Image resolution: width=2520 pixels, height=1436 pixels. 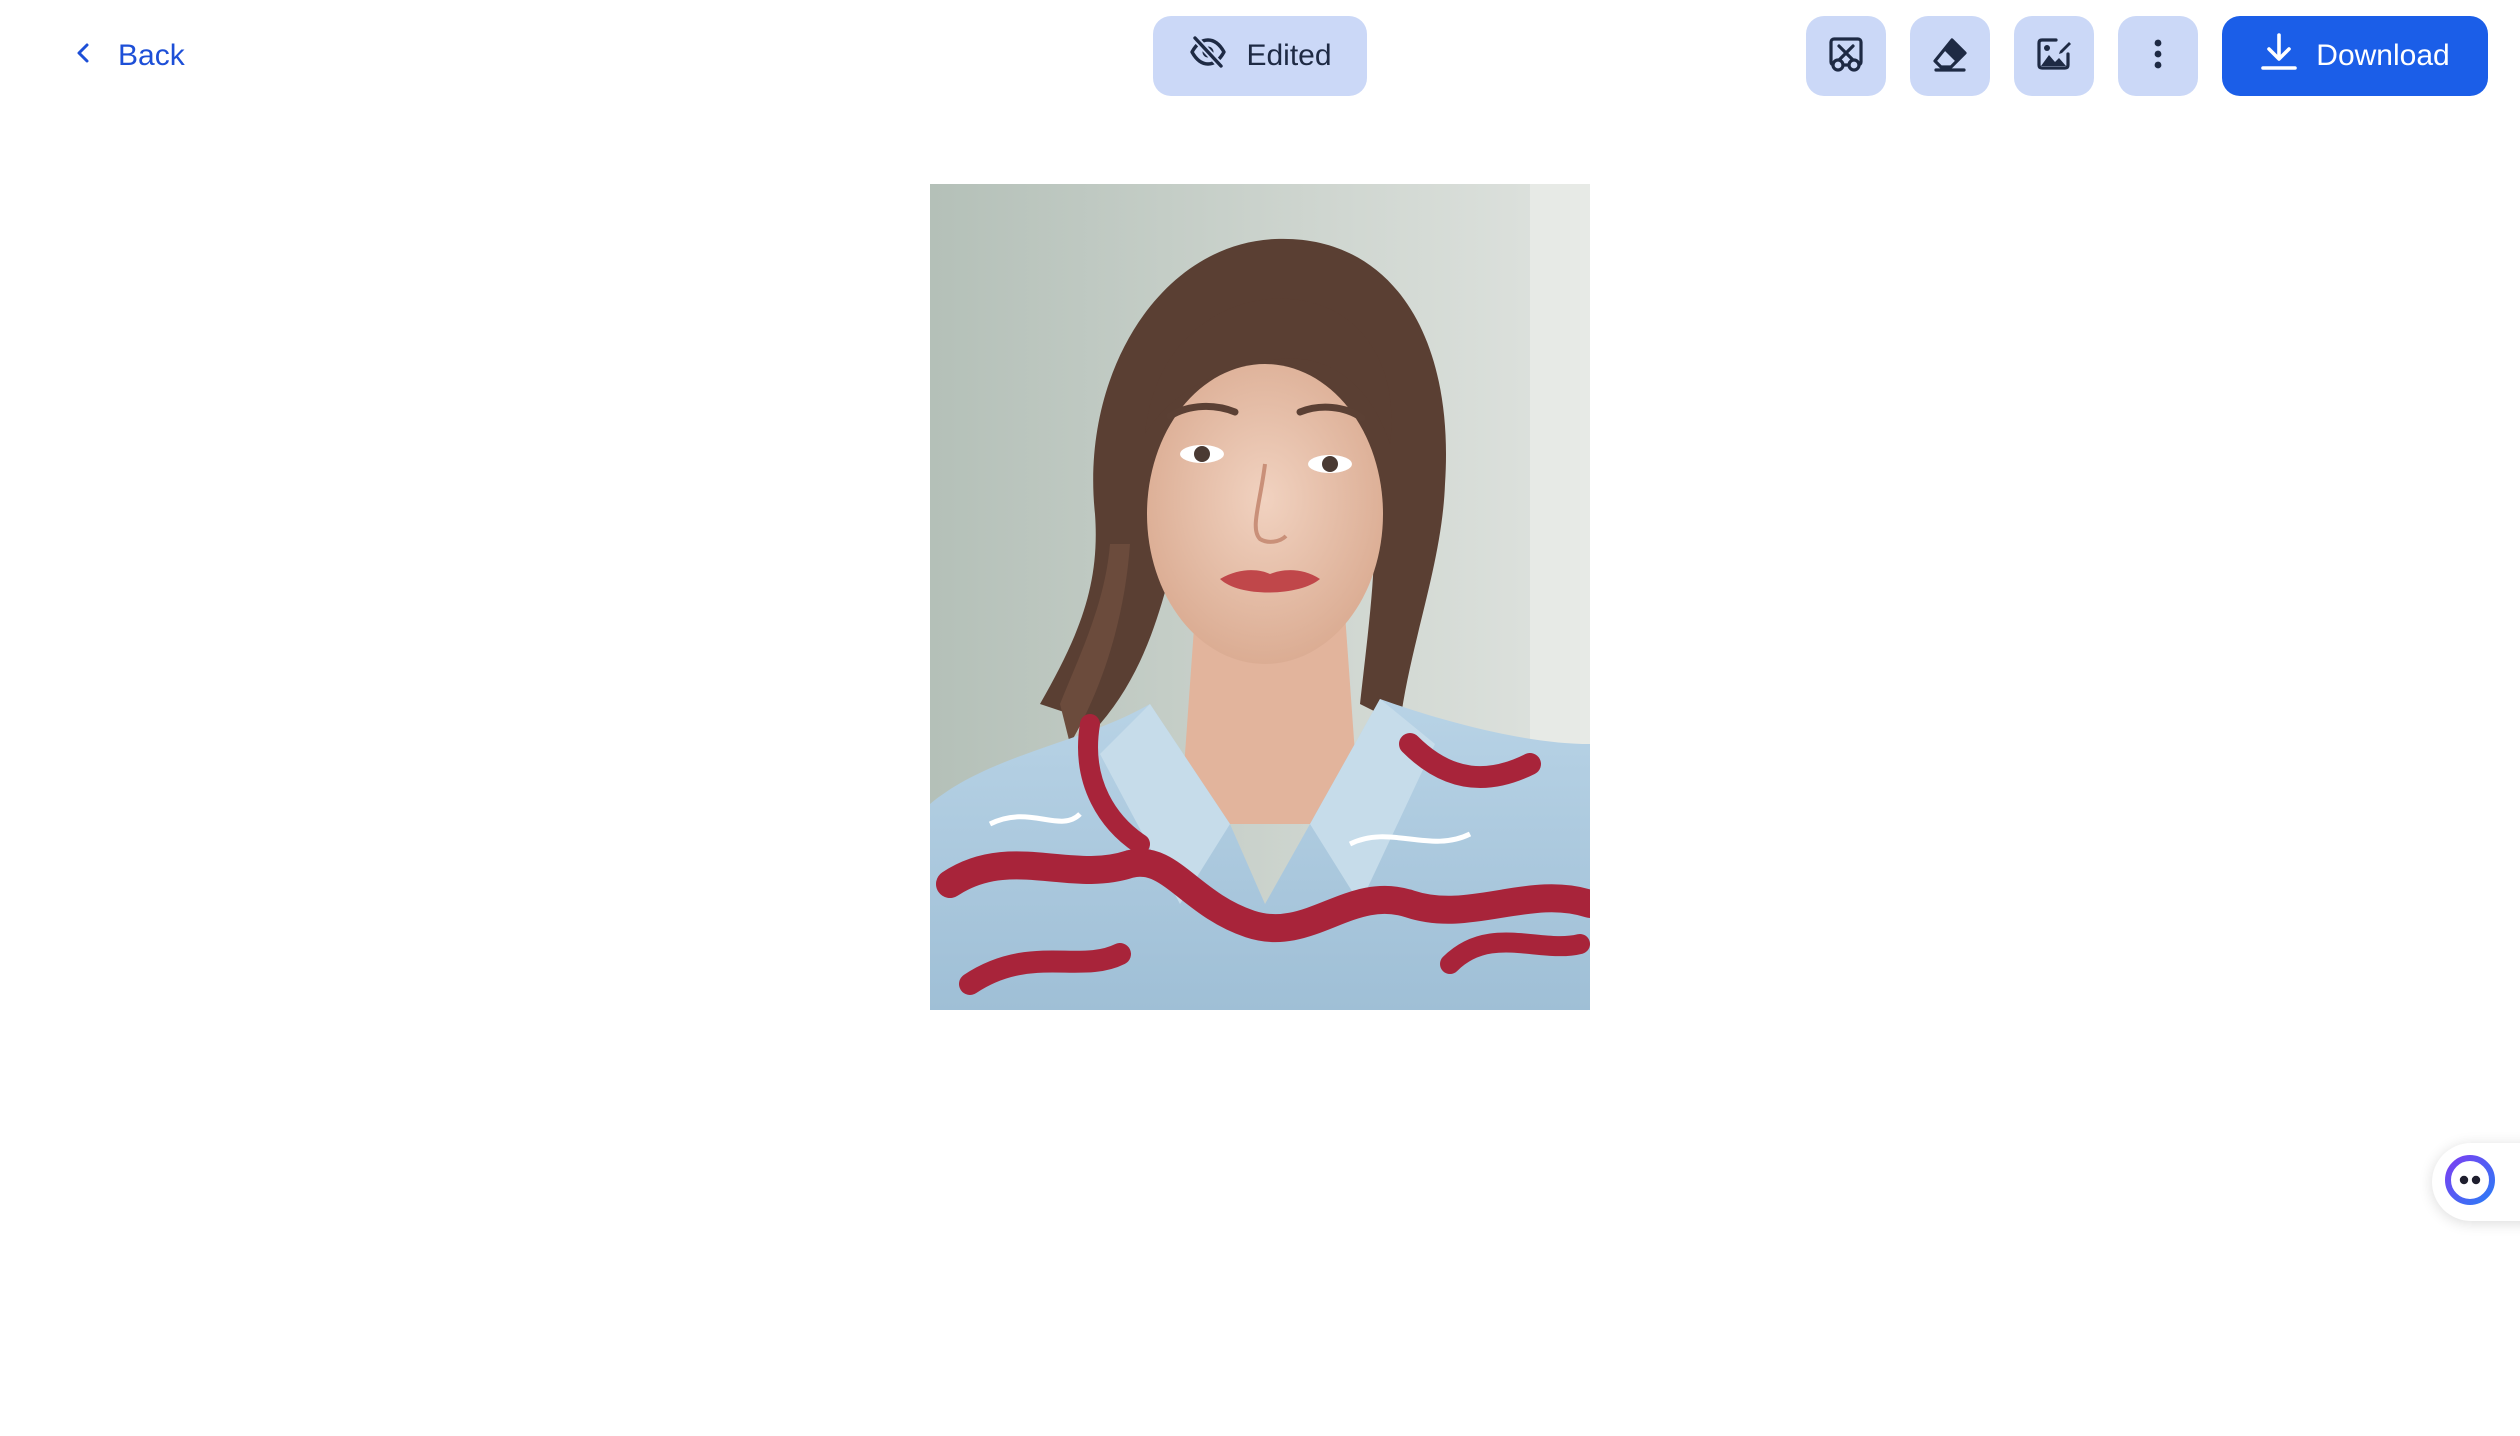 I want to click on image-edit-icon, so click(x=2054, y=56).